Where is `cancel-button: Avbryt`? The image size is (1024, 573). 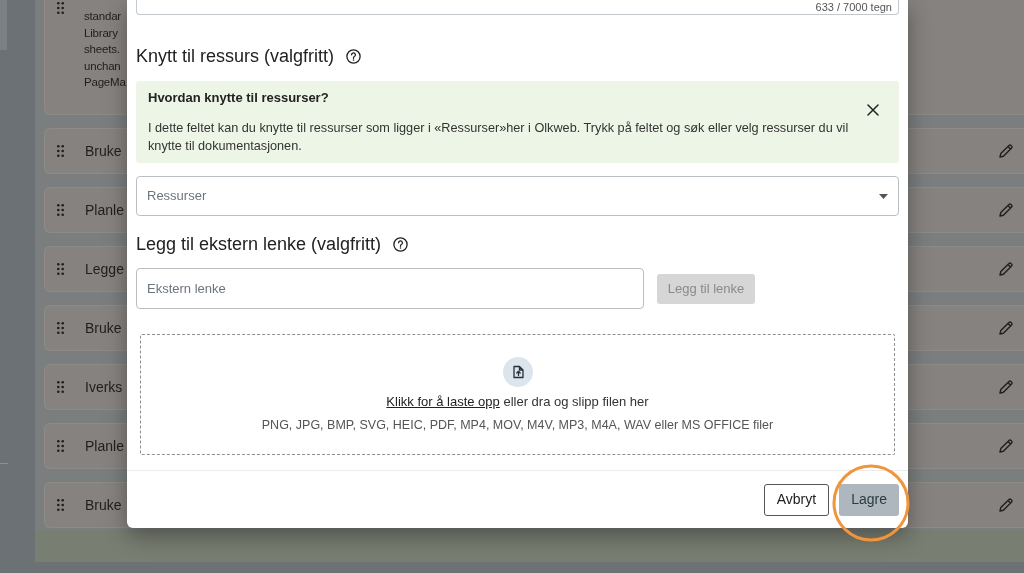
cancel-button: Avbryt is located at coordinates (796, 499).